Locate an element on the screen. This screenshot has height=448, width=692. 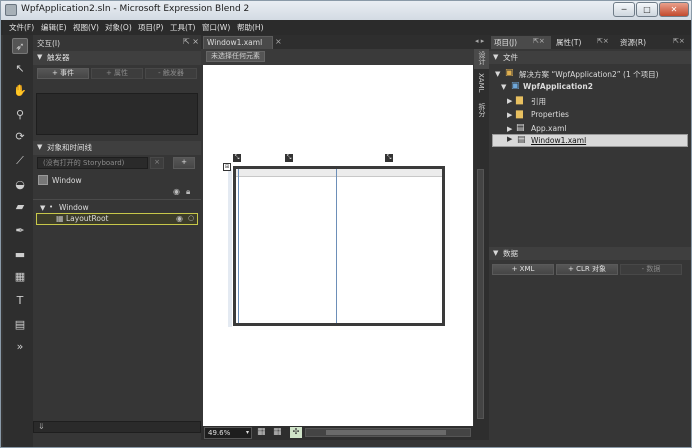
properties-pin-icon: ⇱× is located at coordinates (603, 41).